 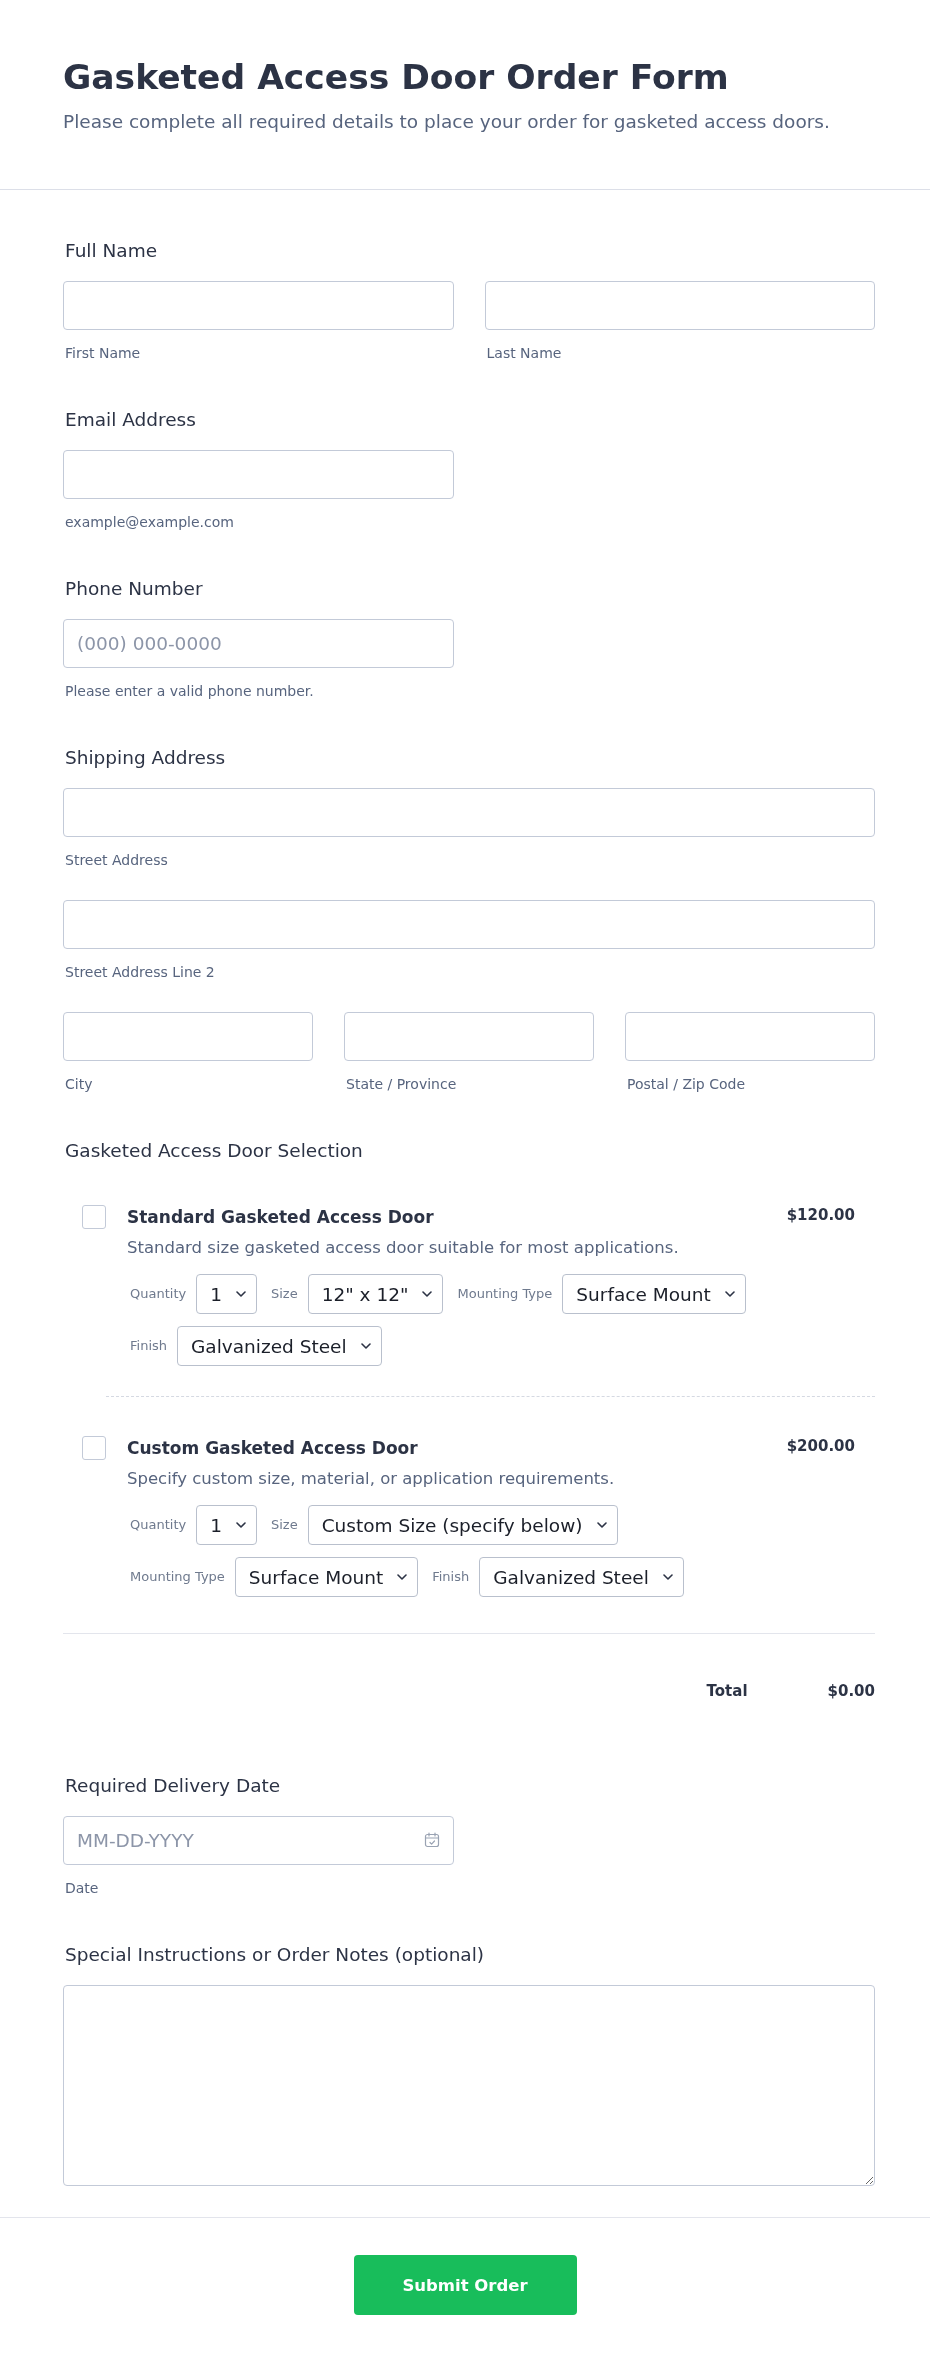 What do you see at coordinates (79, 1084) in the screenshot?
I see `field-sublabel: City` at bounding box center [79, 1084].